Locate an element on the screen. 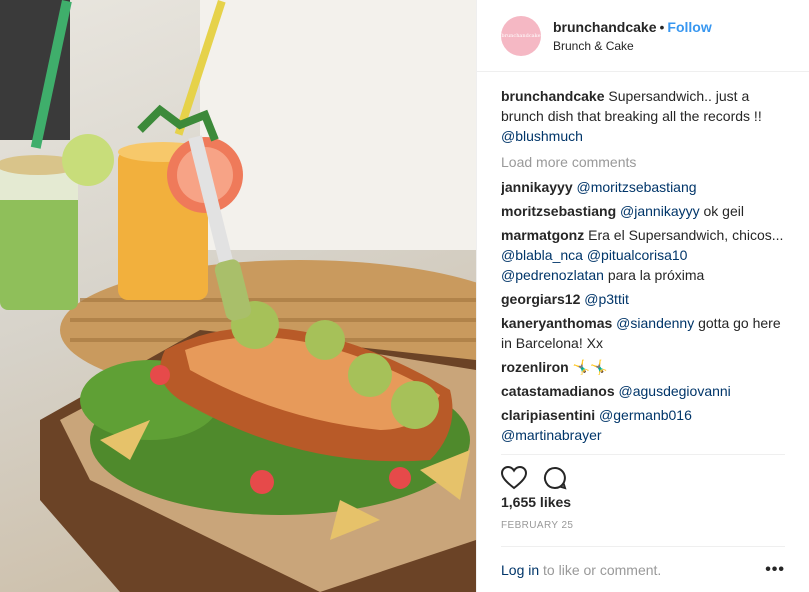 This screenshot has width=809, height=592. comment-mention: @jannikayyy is located at coordinates (660, 211).